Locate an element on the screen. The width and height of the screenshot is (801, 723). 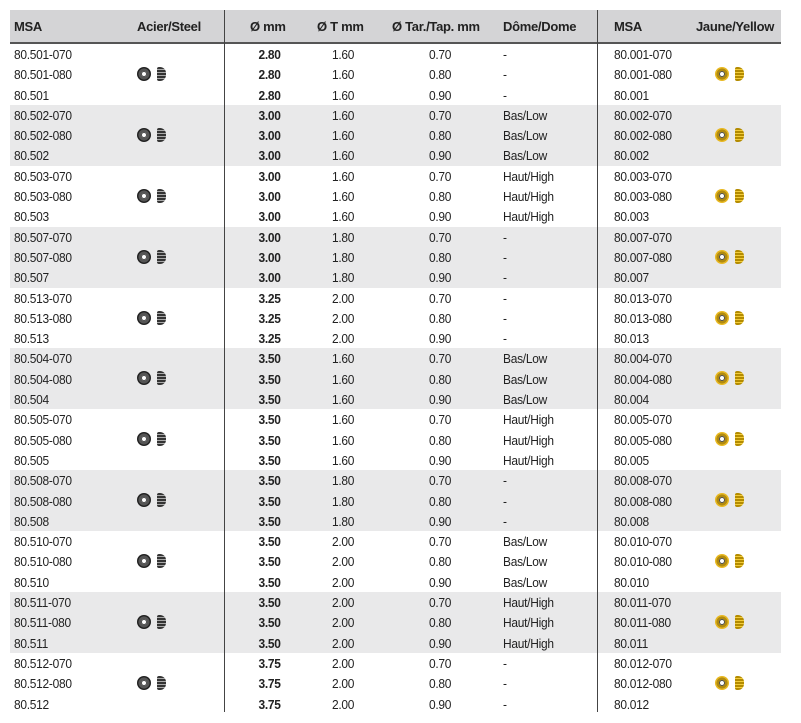
msa-yellow-cell: 80.013 is located at coordinates (631, 339).